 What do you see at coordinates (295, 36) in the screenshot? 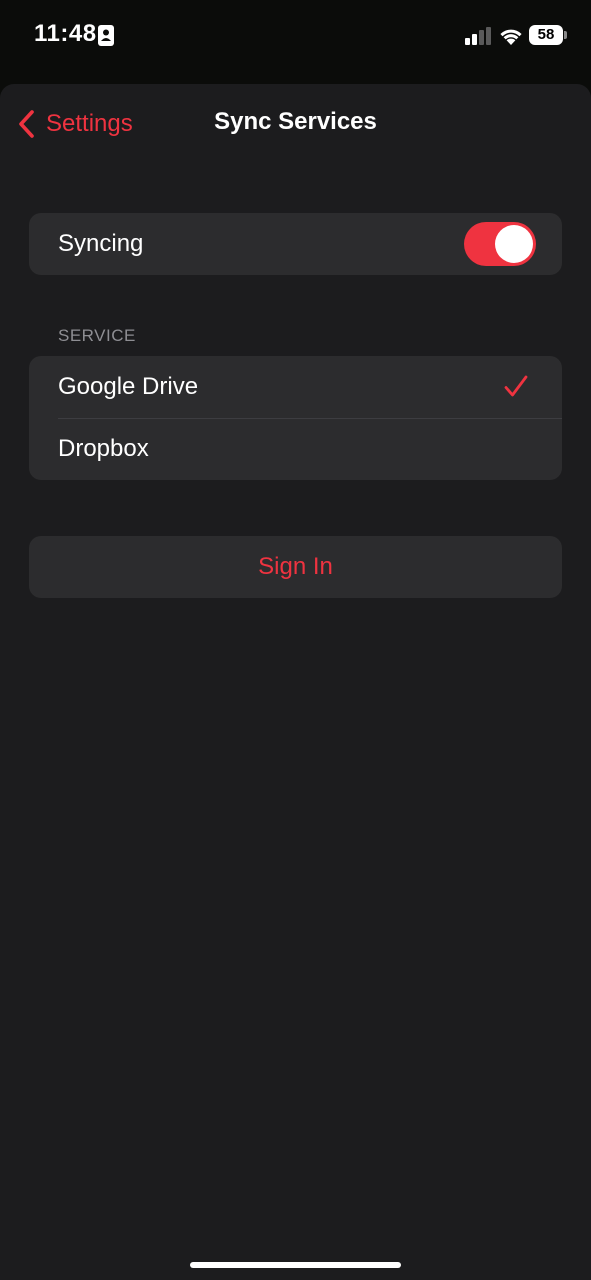
I see `status-bar: 11:48 58` at bounding box center [295, 36].